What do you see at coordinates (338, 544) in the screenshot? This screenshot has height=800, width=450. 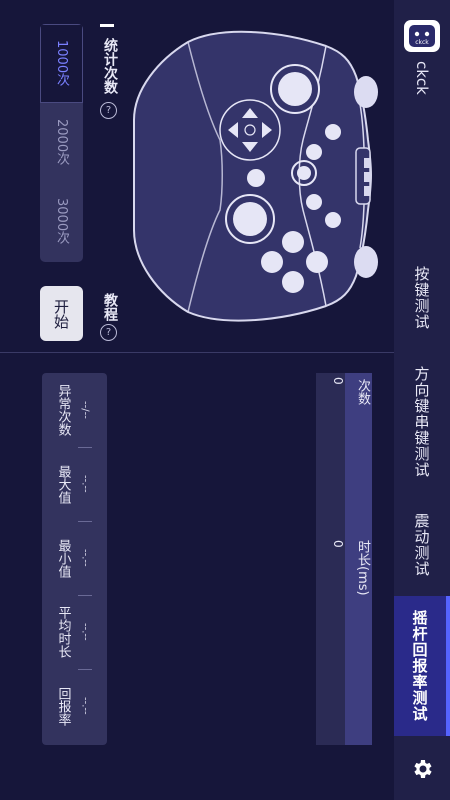 I see `duration-value: 0` at bounding box center [338, 544].